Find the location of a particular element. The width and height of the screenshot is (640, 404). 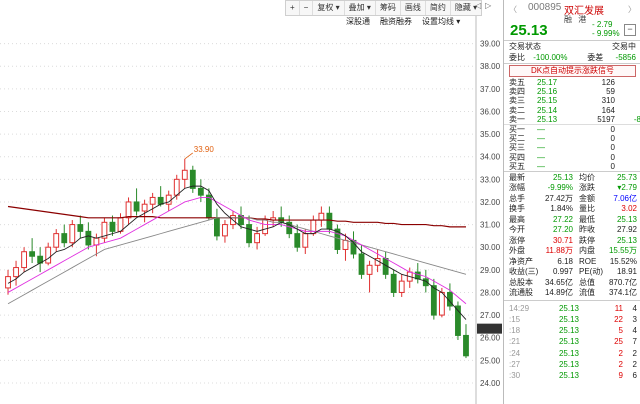

toolbar2-item-0: 深股通 is located at coordinates (358, 21).